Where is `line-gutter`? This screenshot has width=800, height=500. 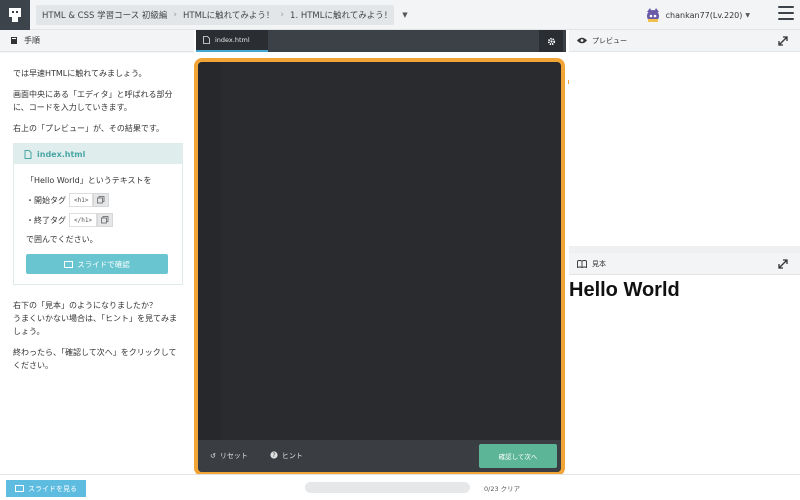
line-gutter is located at coordinates (210, 251).